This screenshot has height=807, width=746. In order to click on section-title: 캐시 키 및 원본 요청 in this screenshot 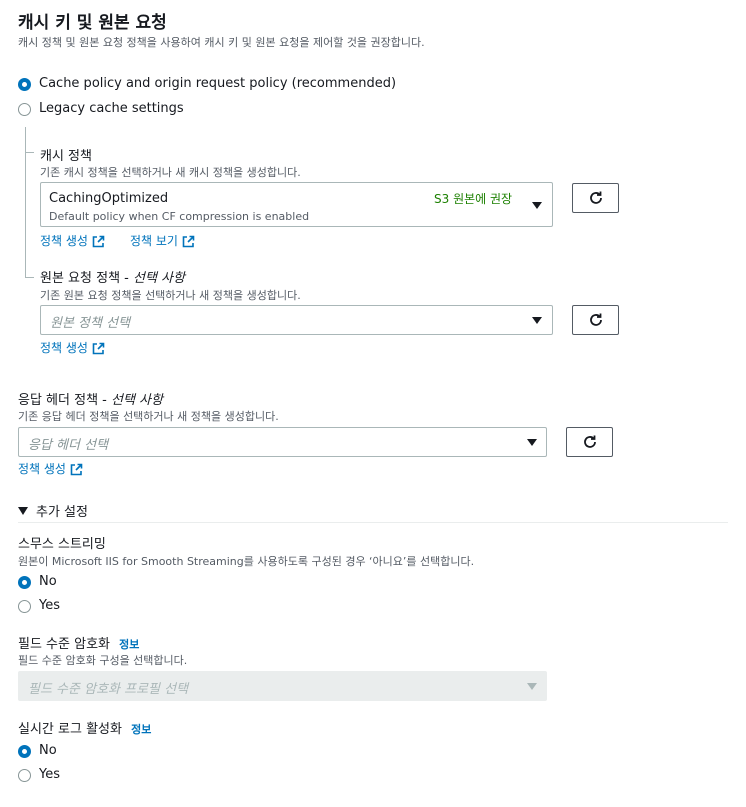, I will do `click(92, 23)`.